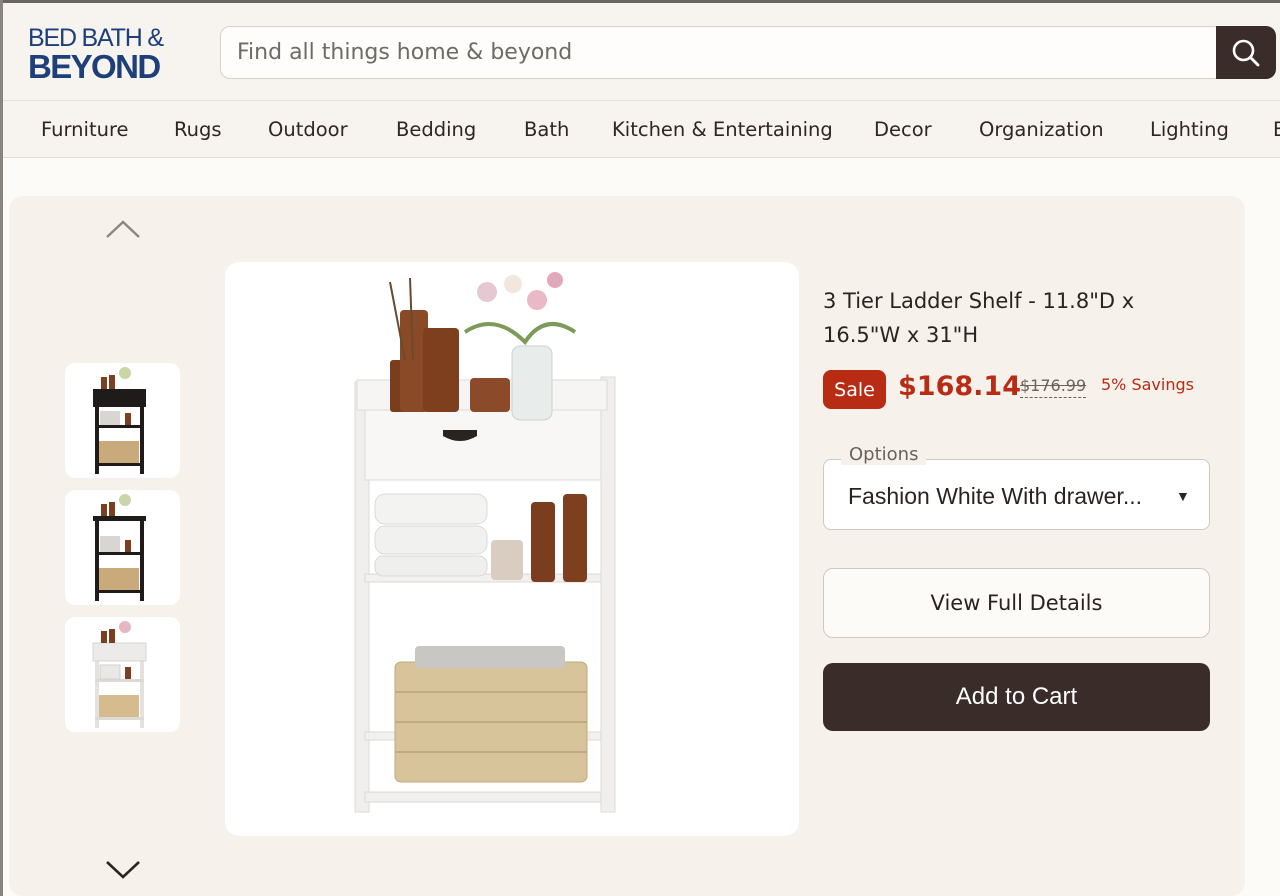 This screenshot has width=1280, height=896. I want to click on chevron-down-icon, so click(123, 870).